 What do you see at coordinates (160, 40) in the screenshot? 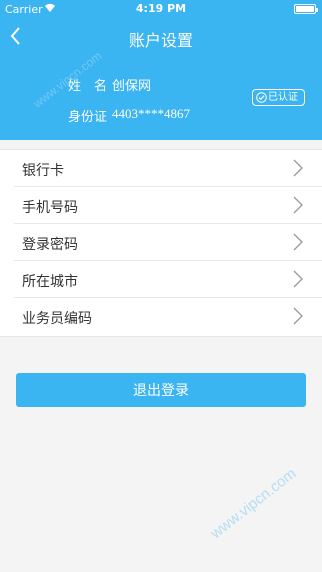
I see `page-title: 账户设置` at bounding box center [160, 40].